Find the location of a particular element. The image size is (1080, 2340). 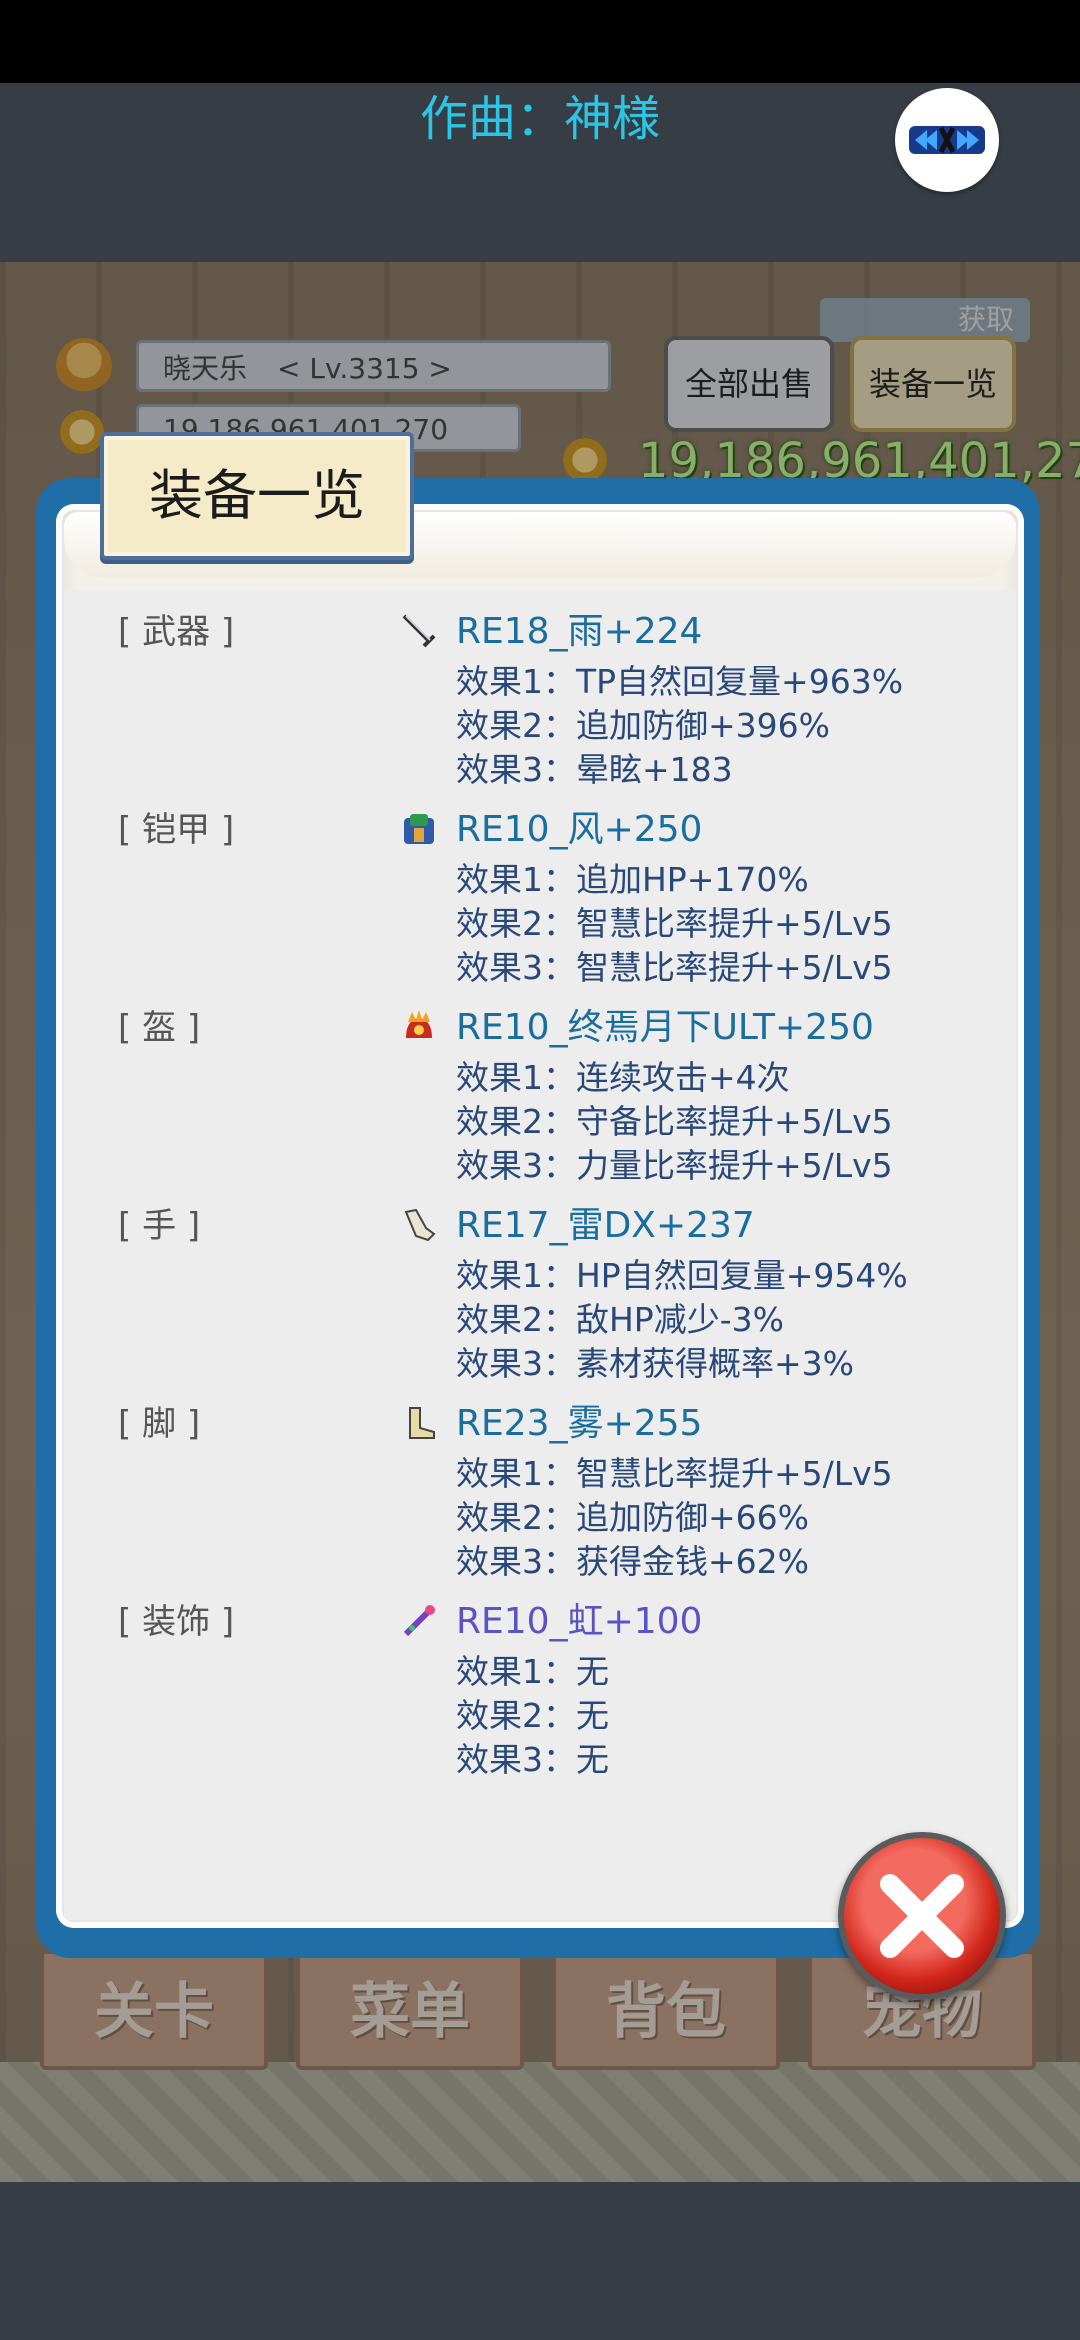

item-effect-1: 效果1：TP自然回复量+963% is located at coordinates (680, 681).